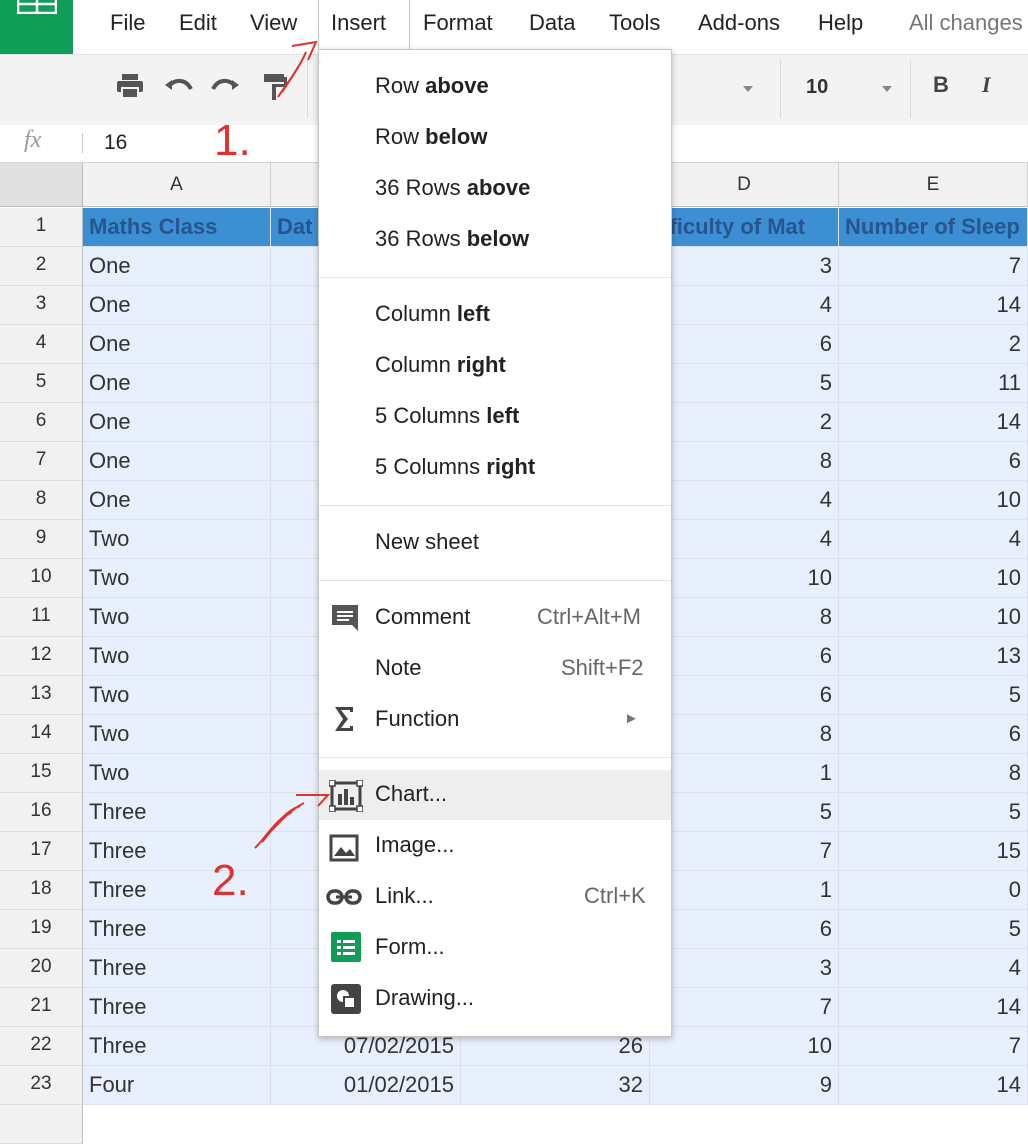  Describe the element at coordinates (232, 140) in the screenshot. I see `annotation-step-1: 1.` at that location.